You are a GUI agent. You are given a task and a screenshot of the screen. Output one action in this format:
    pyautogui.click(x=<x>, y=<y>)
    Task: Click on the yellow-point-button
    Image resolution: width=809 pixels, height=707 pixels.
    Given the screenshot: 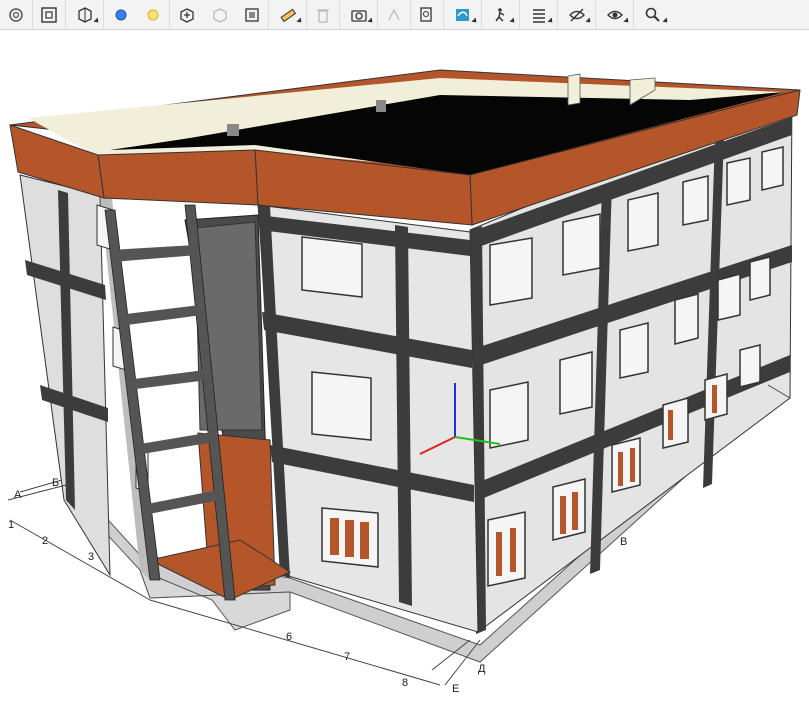 What is the action you would take?
    pyautogui.click(x=153, y=15)
    